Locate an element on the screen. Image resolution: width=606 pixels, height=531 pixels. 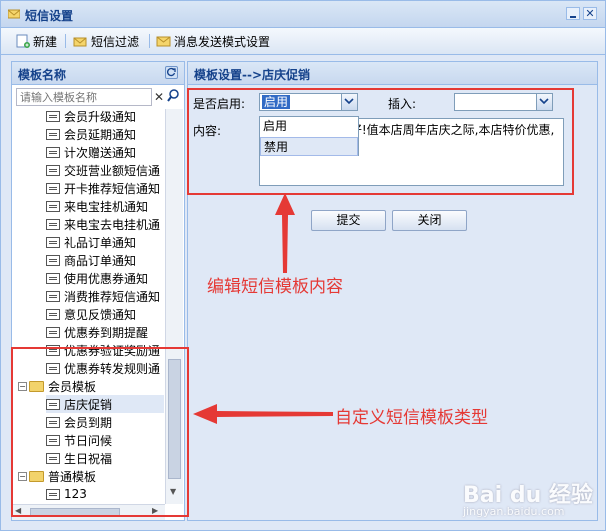
tree-item: 会员升级通知 is located at coordinates (91, 117).